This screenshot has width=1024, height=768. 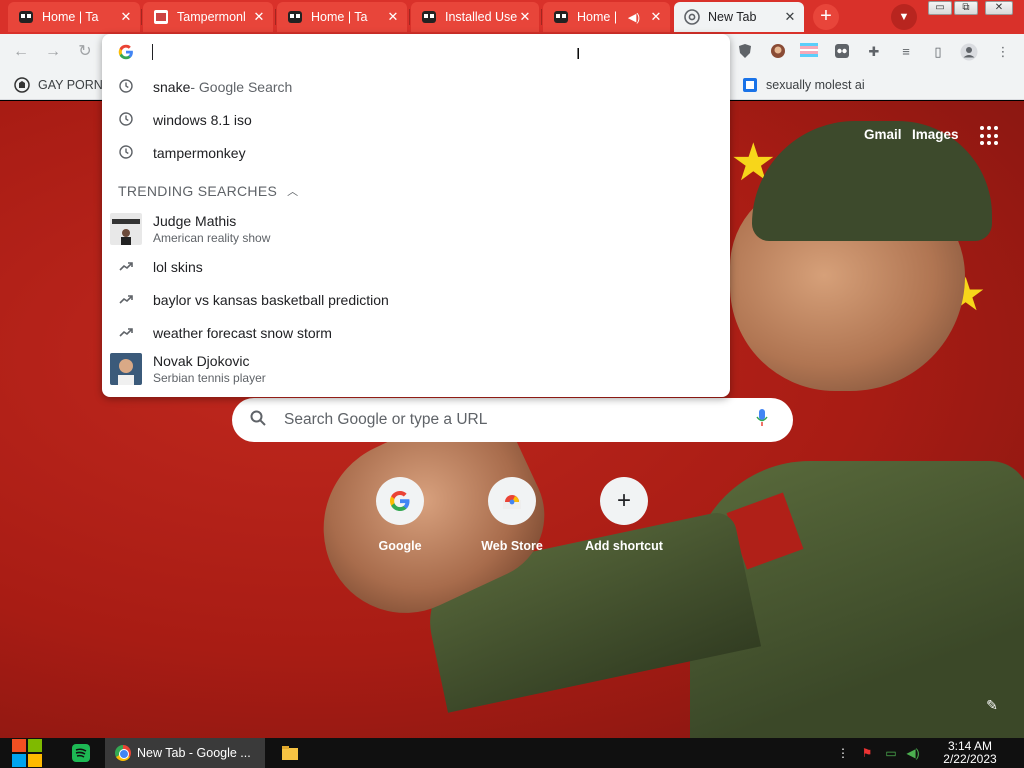 What do you see at coordinates (966, 8) in the screenshot?
I see `restore-button: ⧉` at bounding box center [966, 8].